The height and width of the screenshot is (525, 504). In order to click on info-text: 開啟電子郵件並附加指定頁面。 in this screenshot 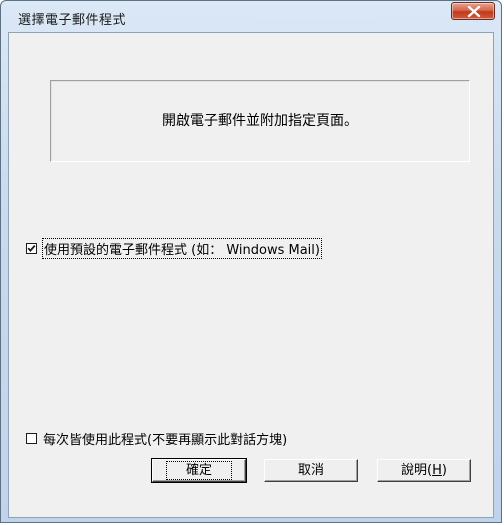, I will do `click(260, 121)`.